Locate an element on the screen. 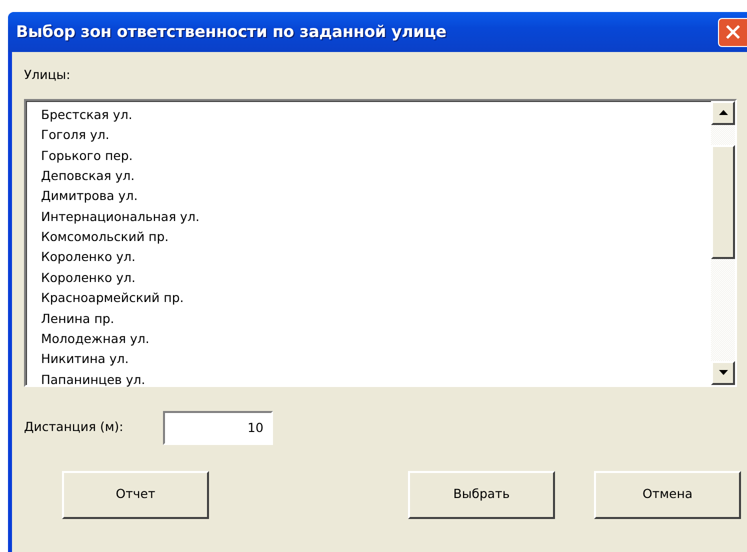 Image resolution: width=747 pixels, height=552 pixels. close-button is located at coordinates (732, 32).